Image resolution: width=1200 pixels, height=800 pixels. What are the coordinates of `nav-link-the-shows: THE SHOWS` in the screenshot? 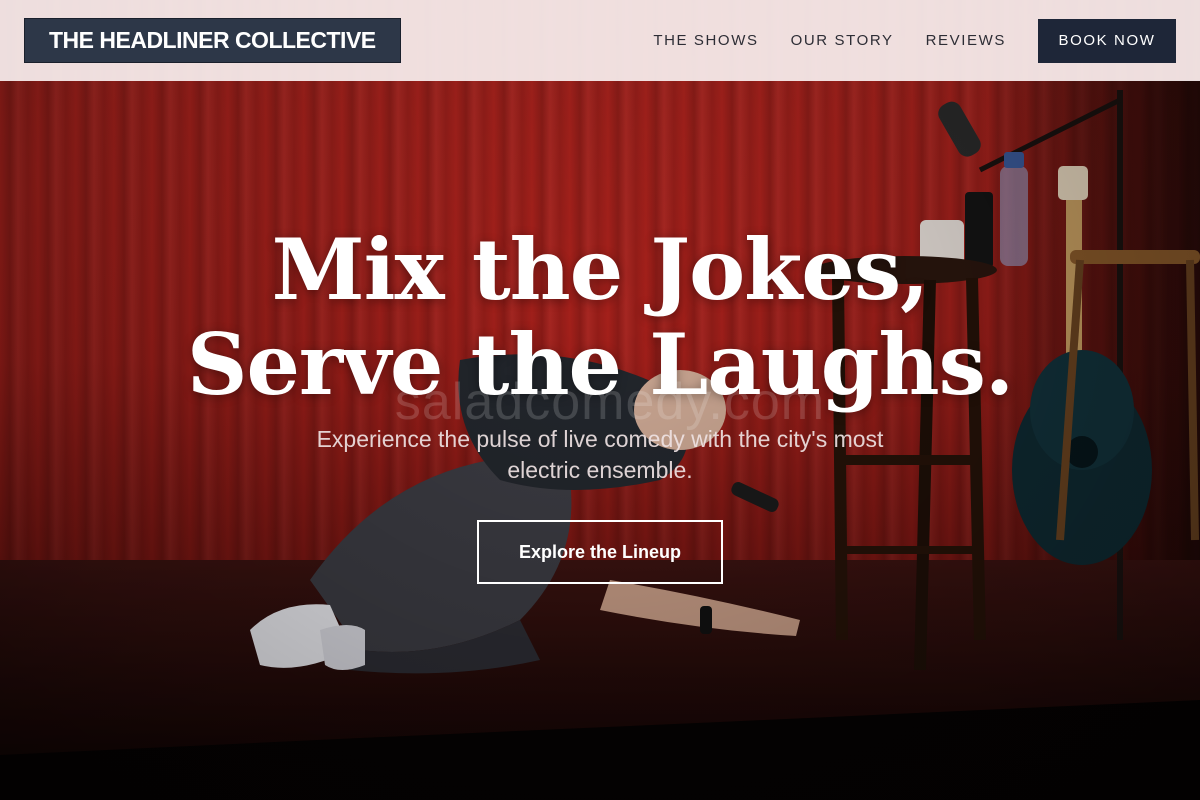 It's located at (705, 40).